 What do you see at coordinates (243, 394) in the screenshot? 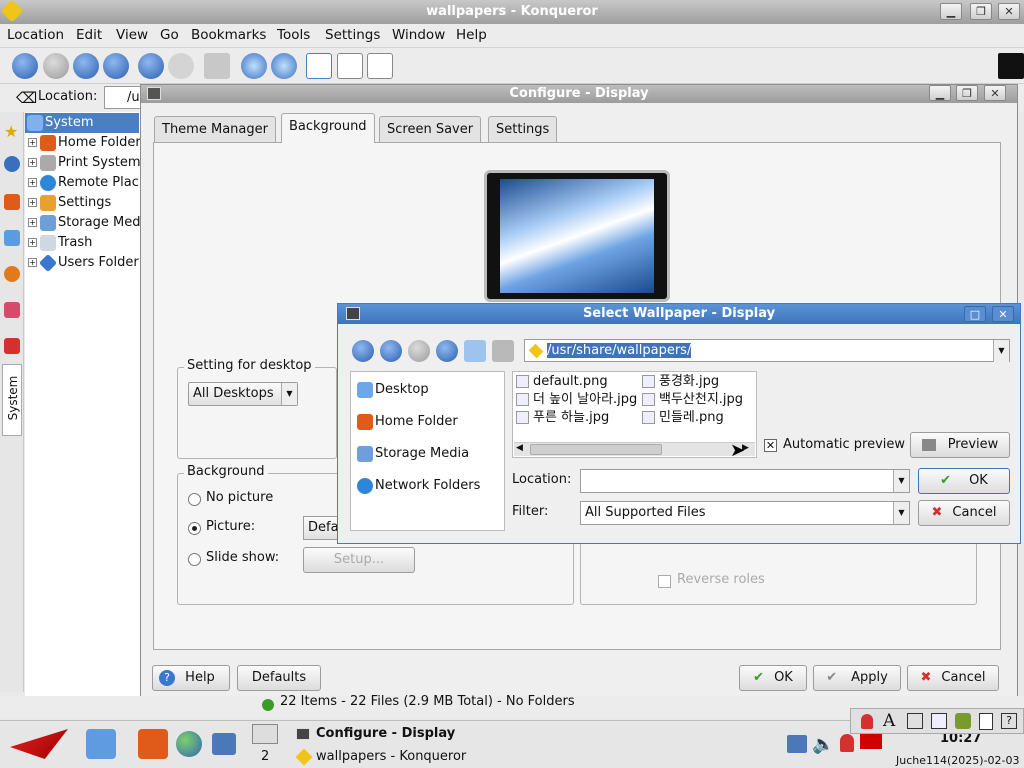
I see `desktop-select: All Desktops ▼` at bounding box center [243, 394].